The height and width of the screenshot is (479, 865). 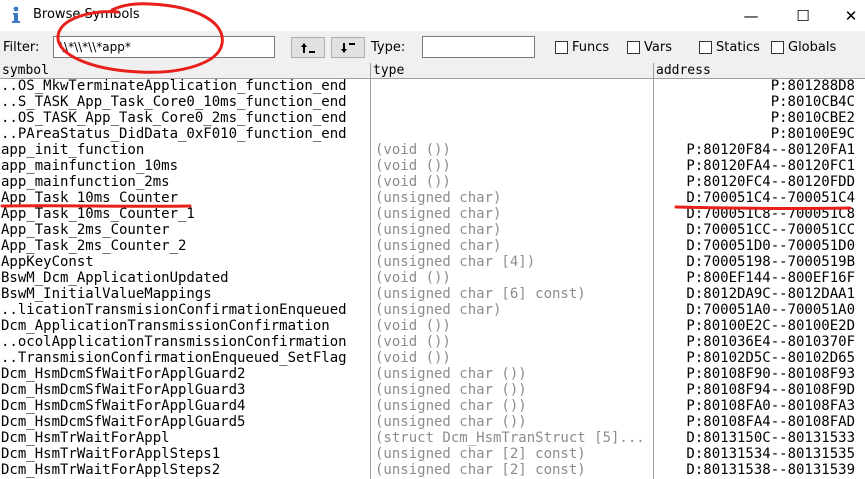 I want to click on symbol-cell: app_mainfunction_10ms, so click(x=90, y=166).